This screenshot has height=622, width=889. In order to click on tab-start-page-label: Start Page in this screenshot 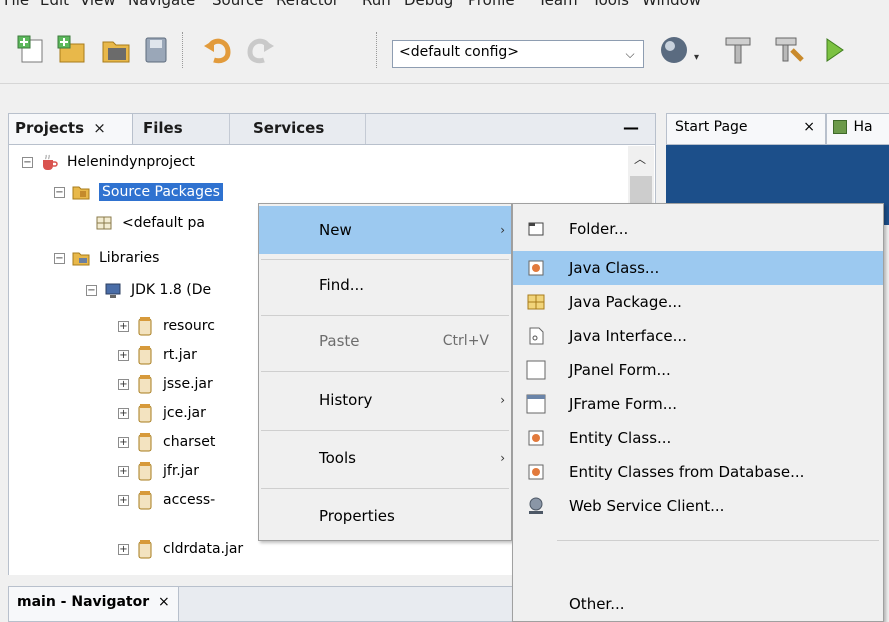, I will do `click(711, 127)`.